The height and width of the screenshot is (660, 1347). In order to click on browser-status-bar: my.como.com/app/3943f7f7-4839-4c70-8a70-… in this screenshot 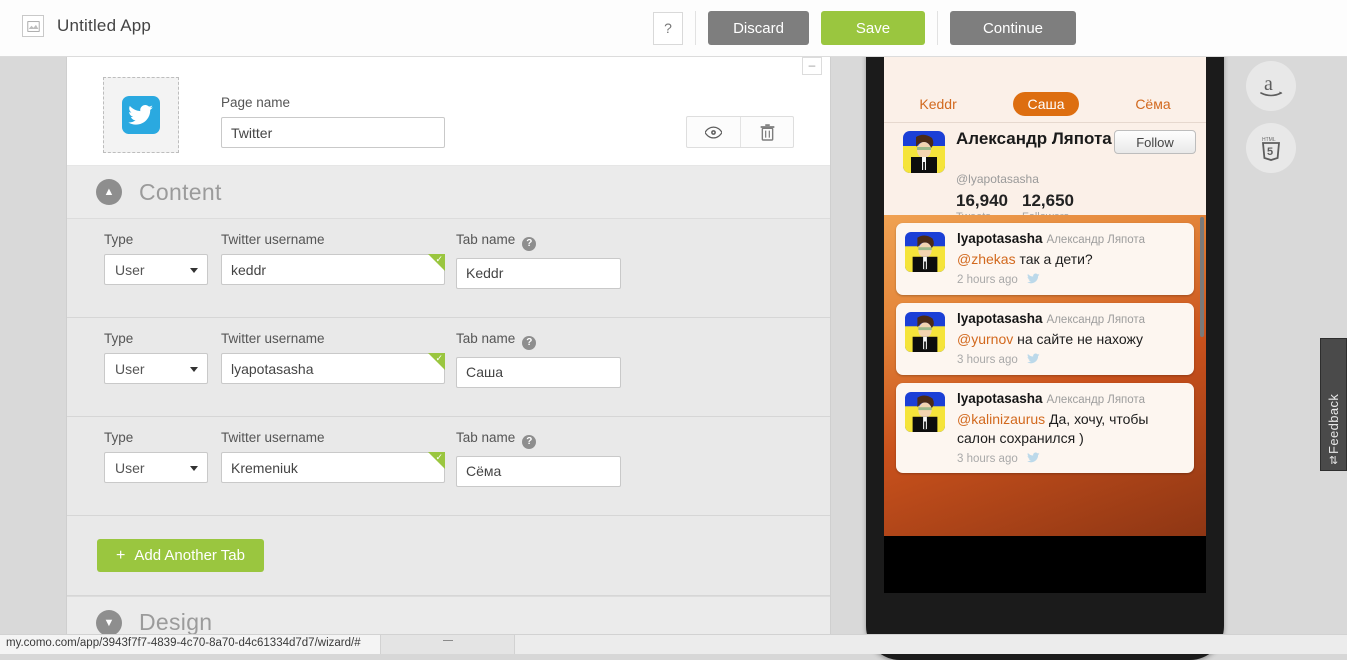, I will do `click(673, 644)`.